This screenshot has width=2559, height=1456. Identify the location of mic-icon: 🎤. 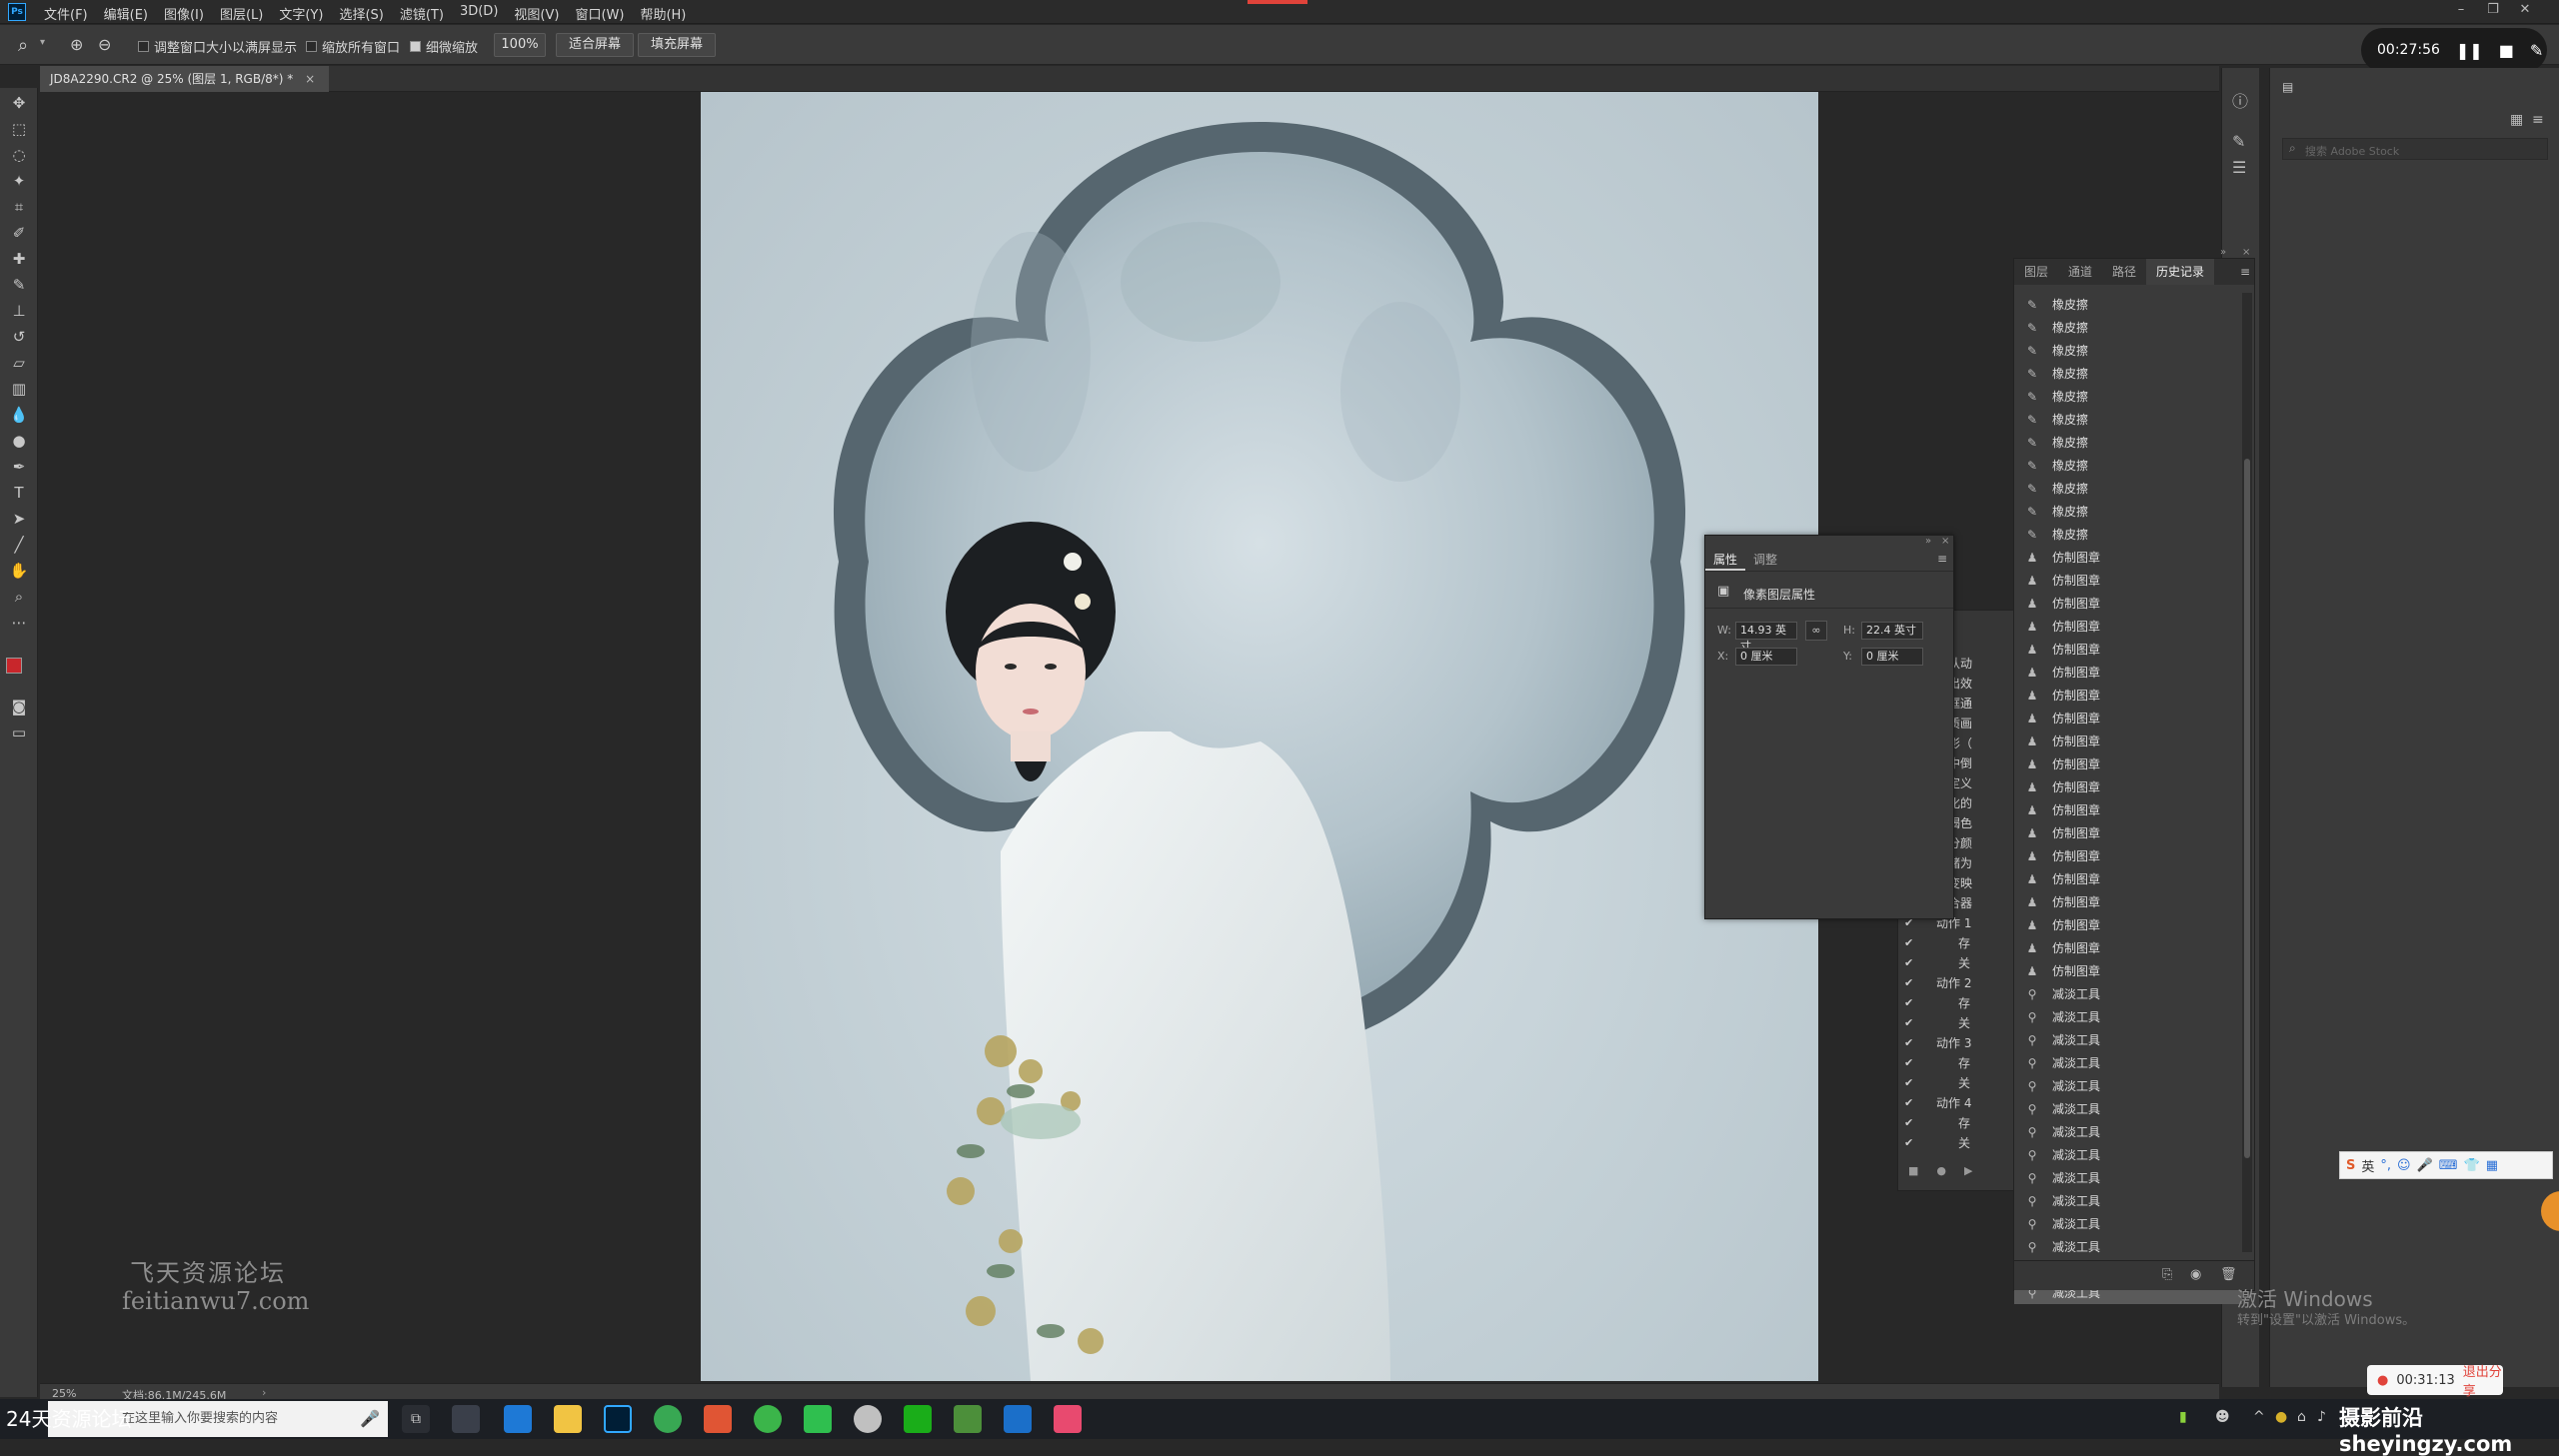
(2425, 1165).